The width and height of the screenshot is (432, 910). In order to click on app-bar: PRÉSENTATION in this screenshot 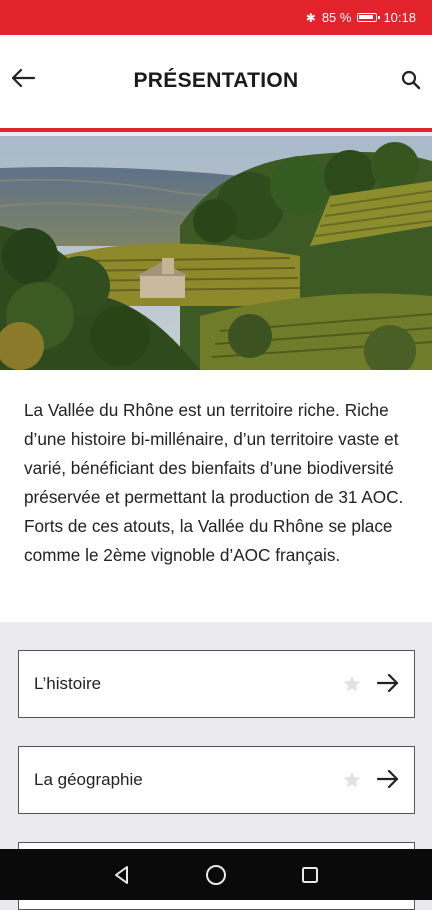, I will do `click(216, 83)`.